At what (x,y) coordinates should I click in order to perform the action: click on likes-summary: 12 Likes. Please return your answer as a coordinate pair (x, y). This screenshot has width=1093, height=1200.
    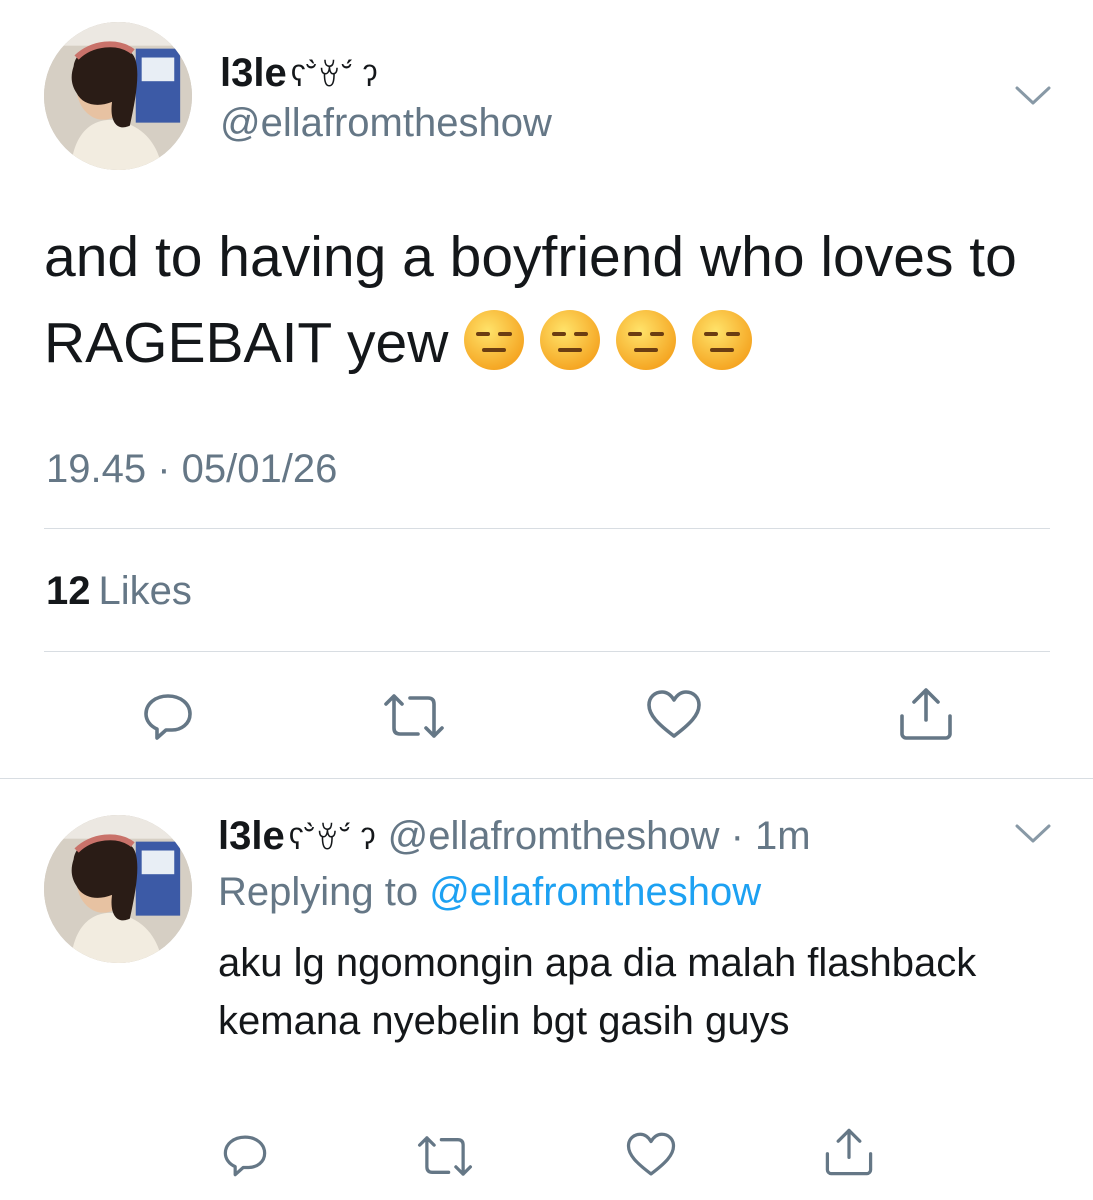
    Looking at the image, I should click on (119, 591).